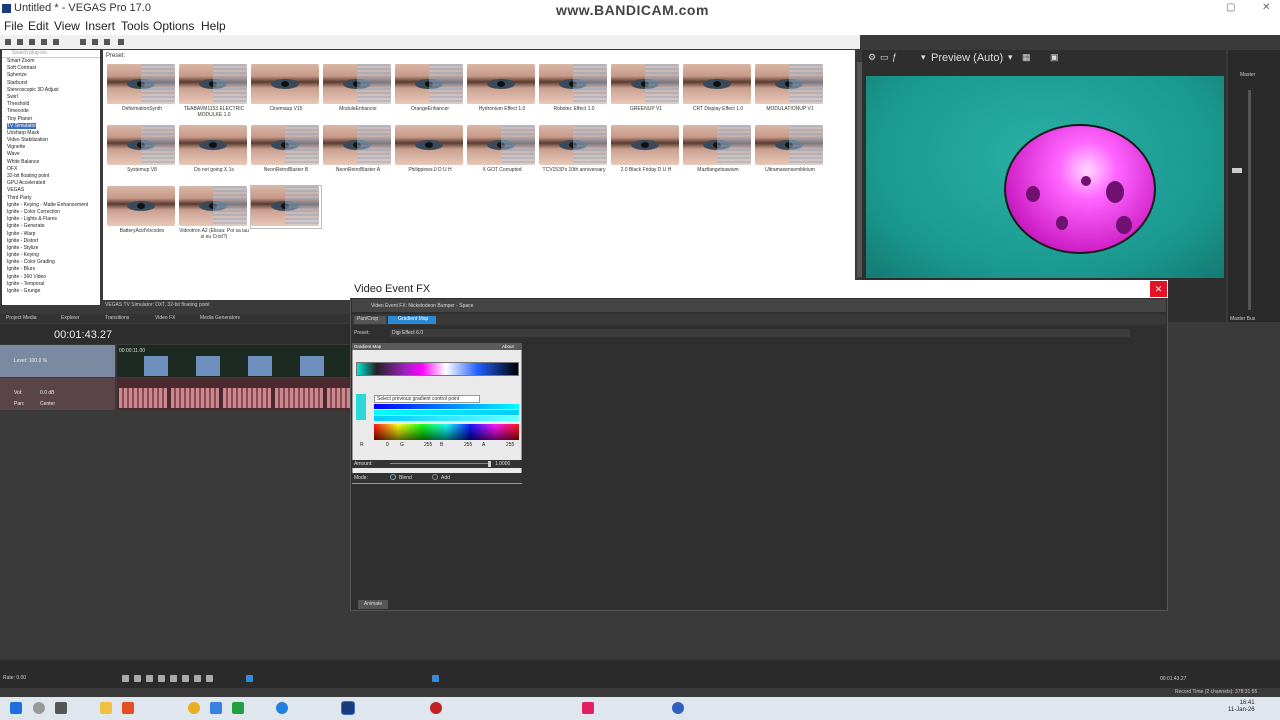  Describe the element at coordinates (646, 88) in the screenshot. I see `preset-thumbnail: GREENUP V1` at that location.